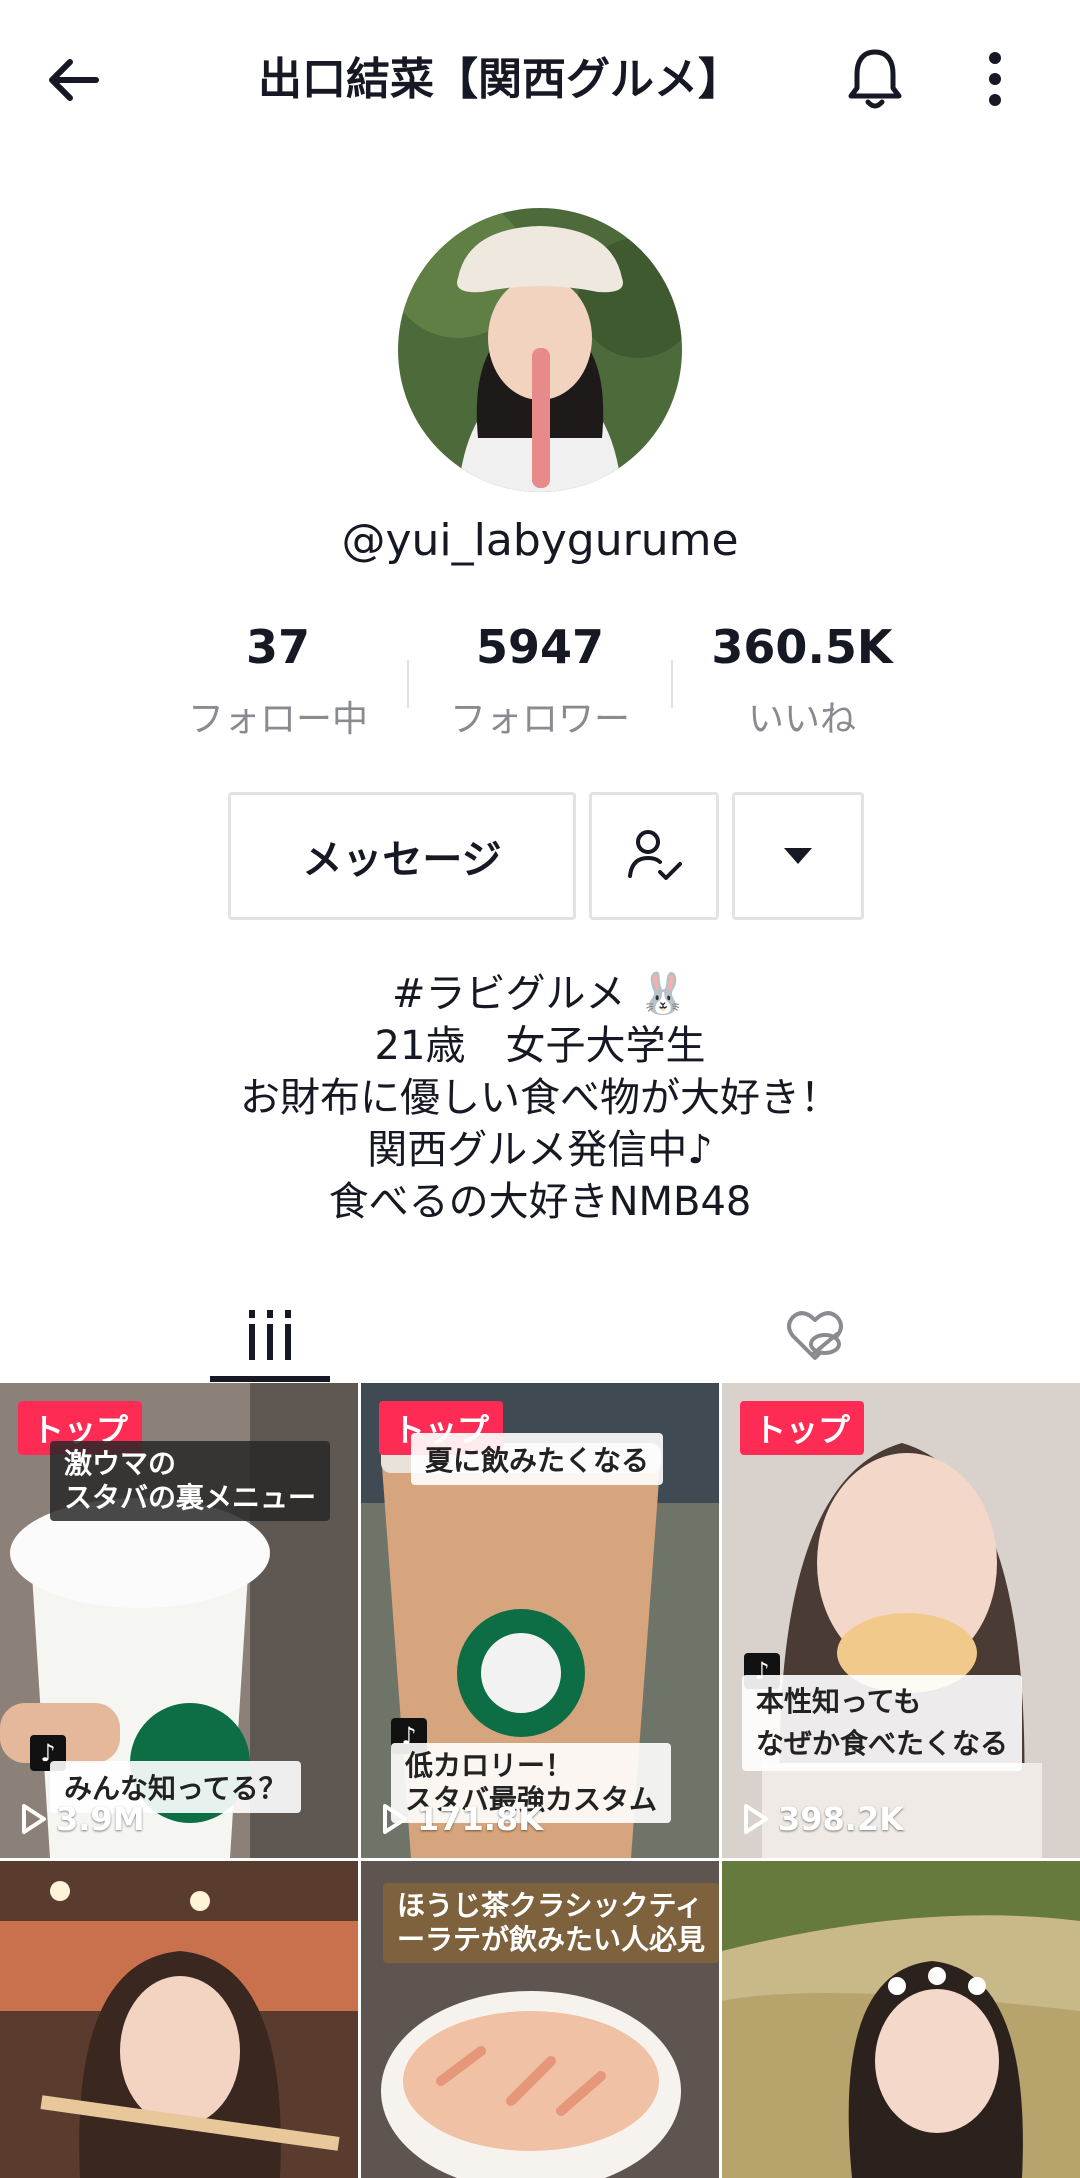 The image size is (1080, 2178). I want to click on view-count-text: 3.9M, so click(100, 1819).